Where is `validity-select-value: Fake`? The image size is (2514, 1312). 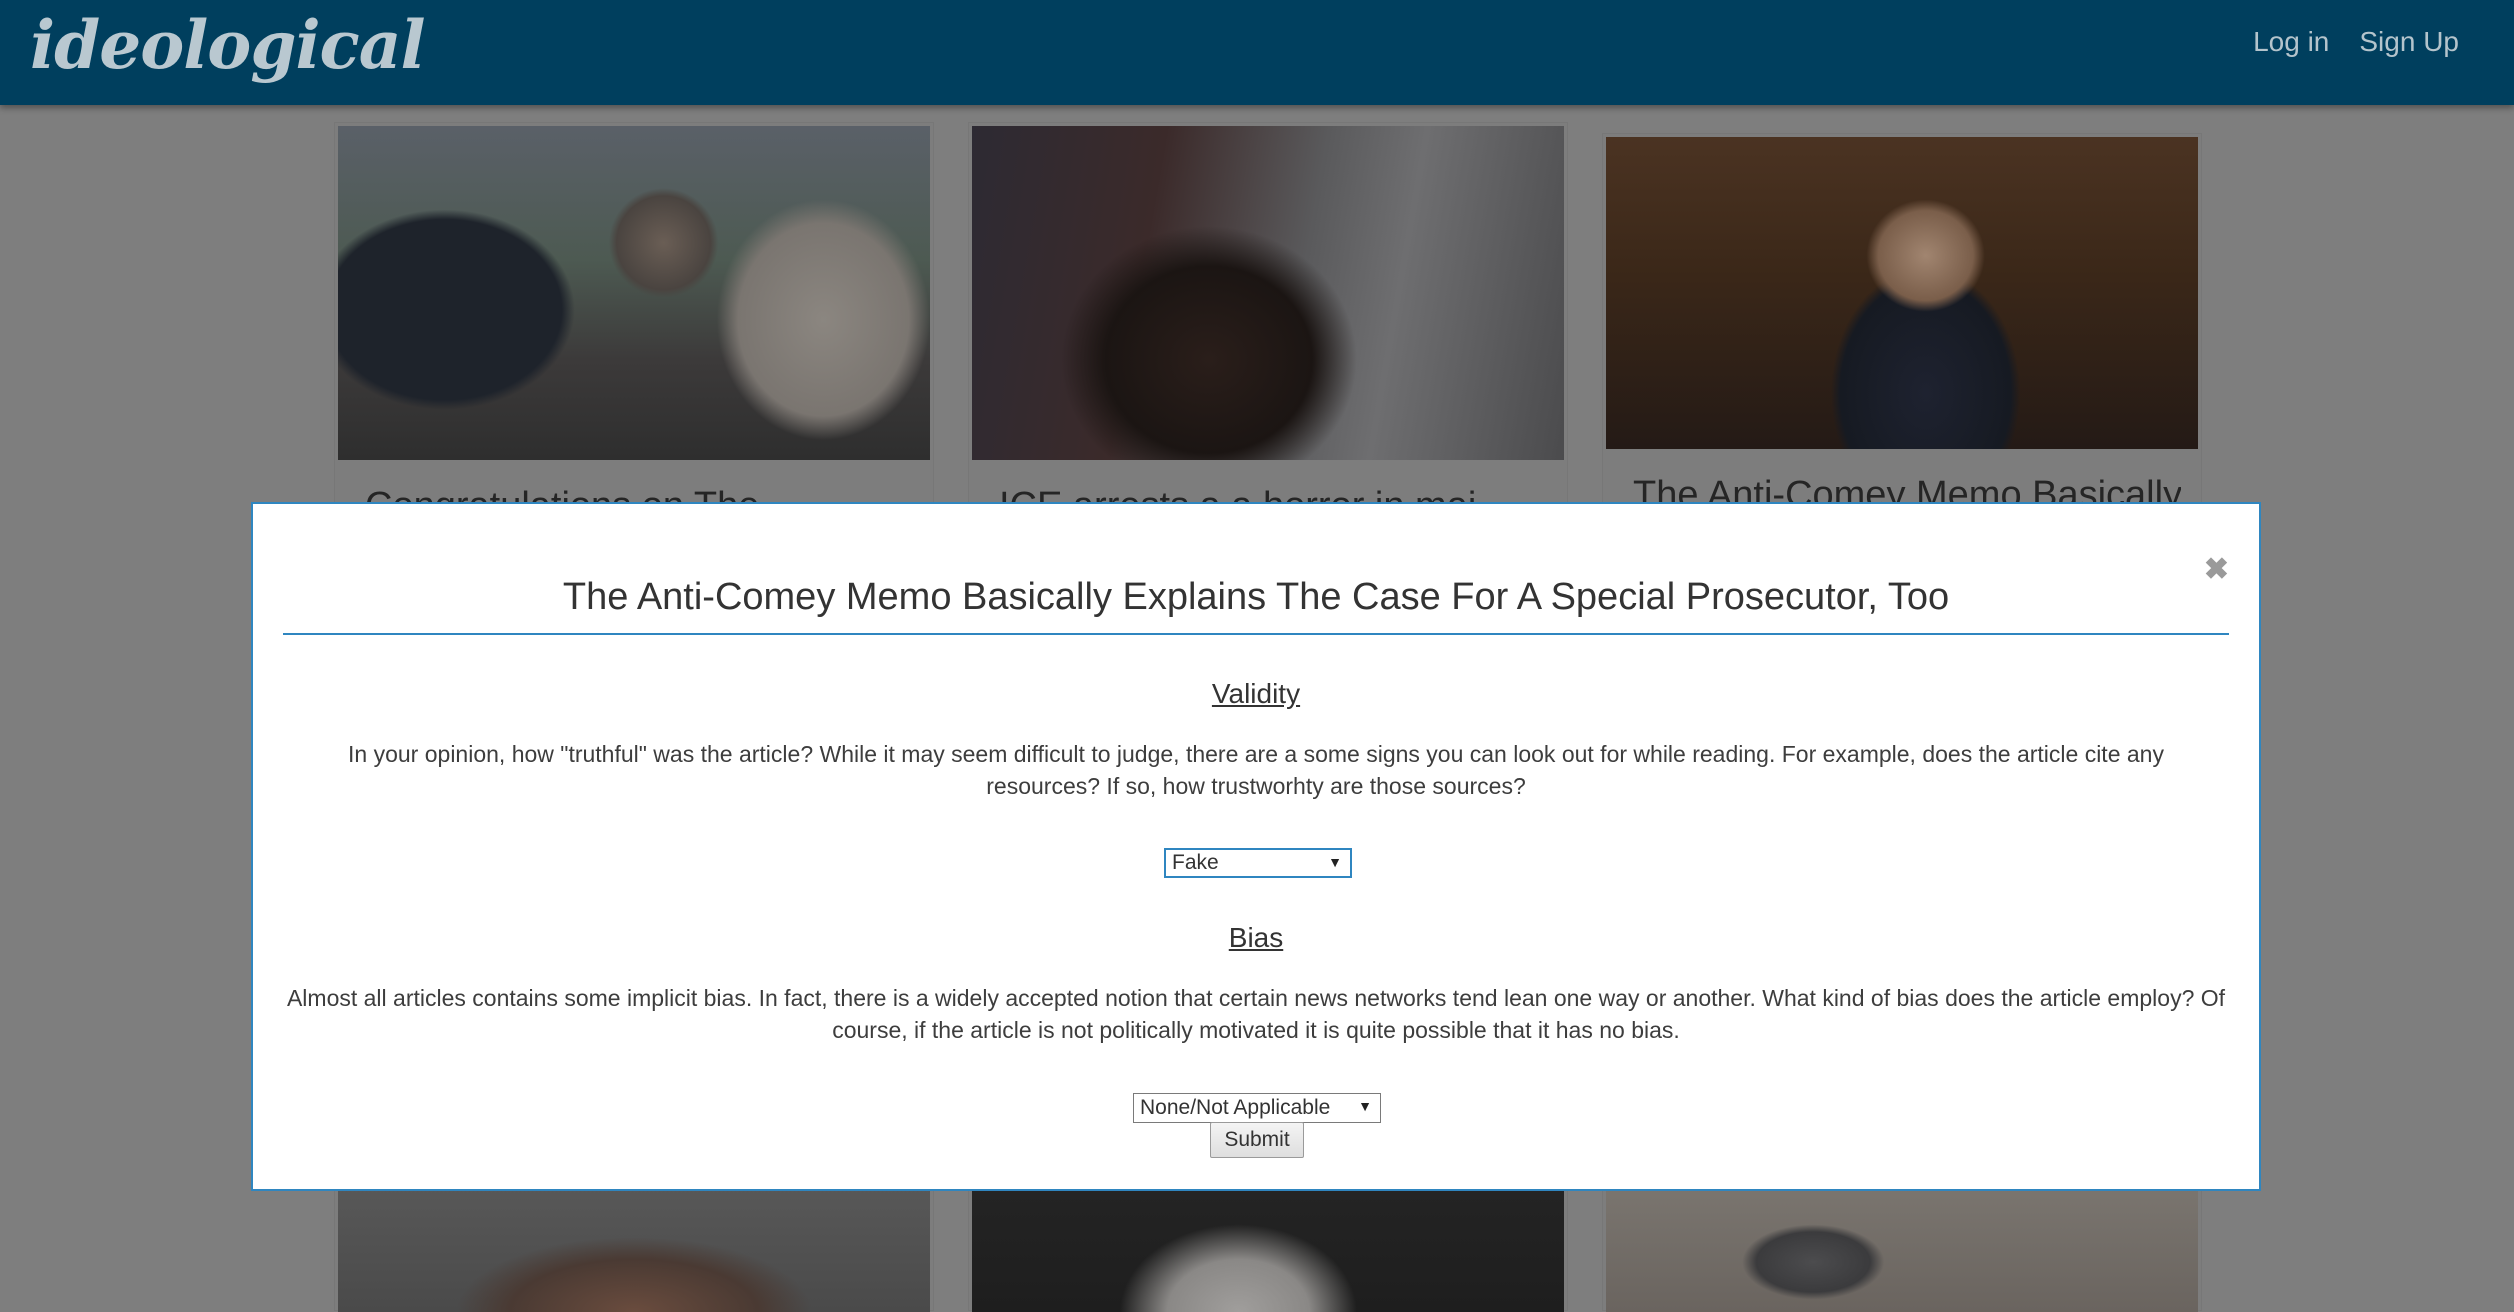
validity-select-value: Fake is located at coordinates (1195, 862).